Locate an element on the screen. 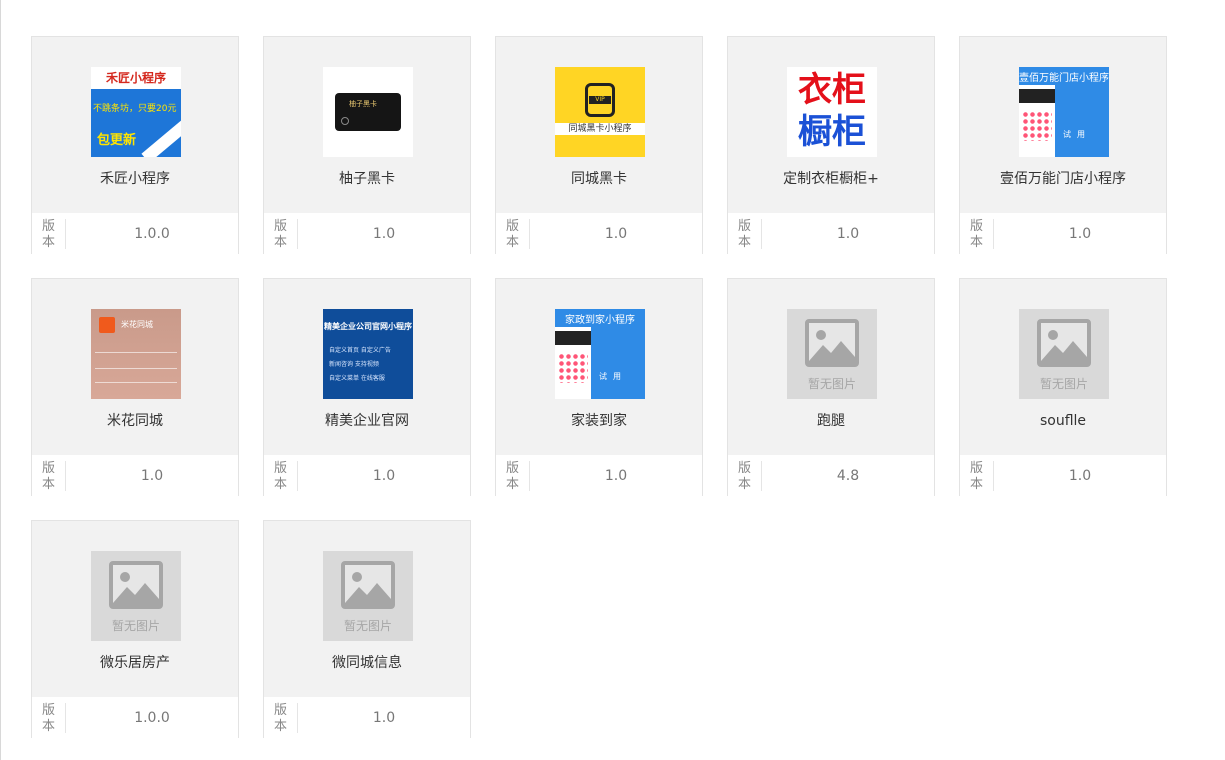 The image size is (1225, 760). thumb-text: 自定义首页 自定义广告 is located at coordinates (360, 350).